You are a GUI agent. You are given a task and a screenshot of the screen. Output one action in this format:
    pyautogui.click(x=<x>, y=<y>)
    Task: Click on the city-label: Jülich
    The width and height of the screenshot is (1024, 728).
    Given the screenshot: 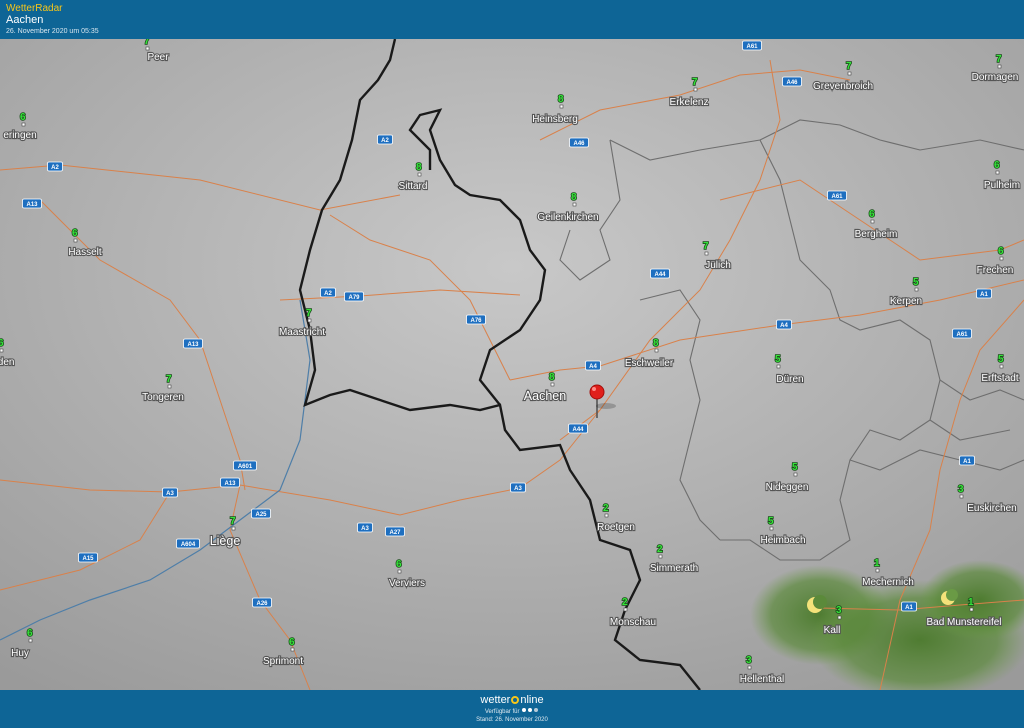 What is the action you would take?
    pyautogui.click(x=718, y=265)
    